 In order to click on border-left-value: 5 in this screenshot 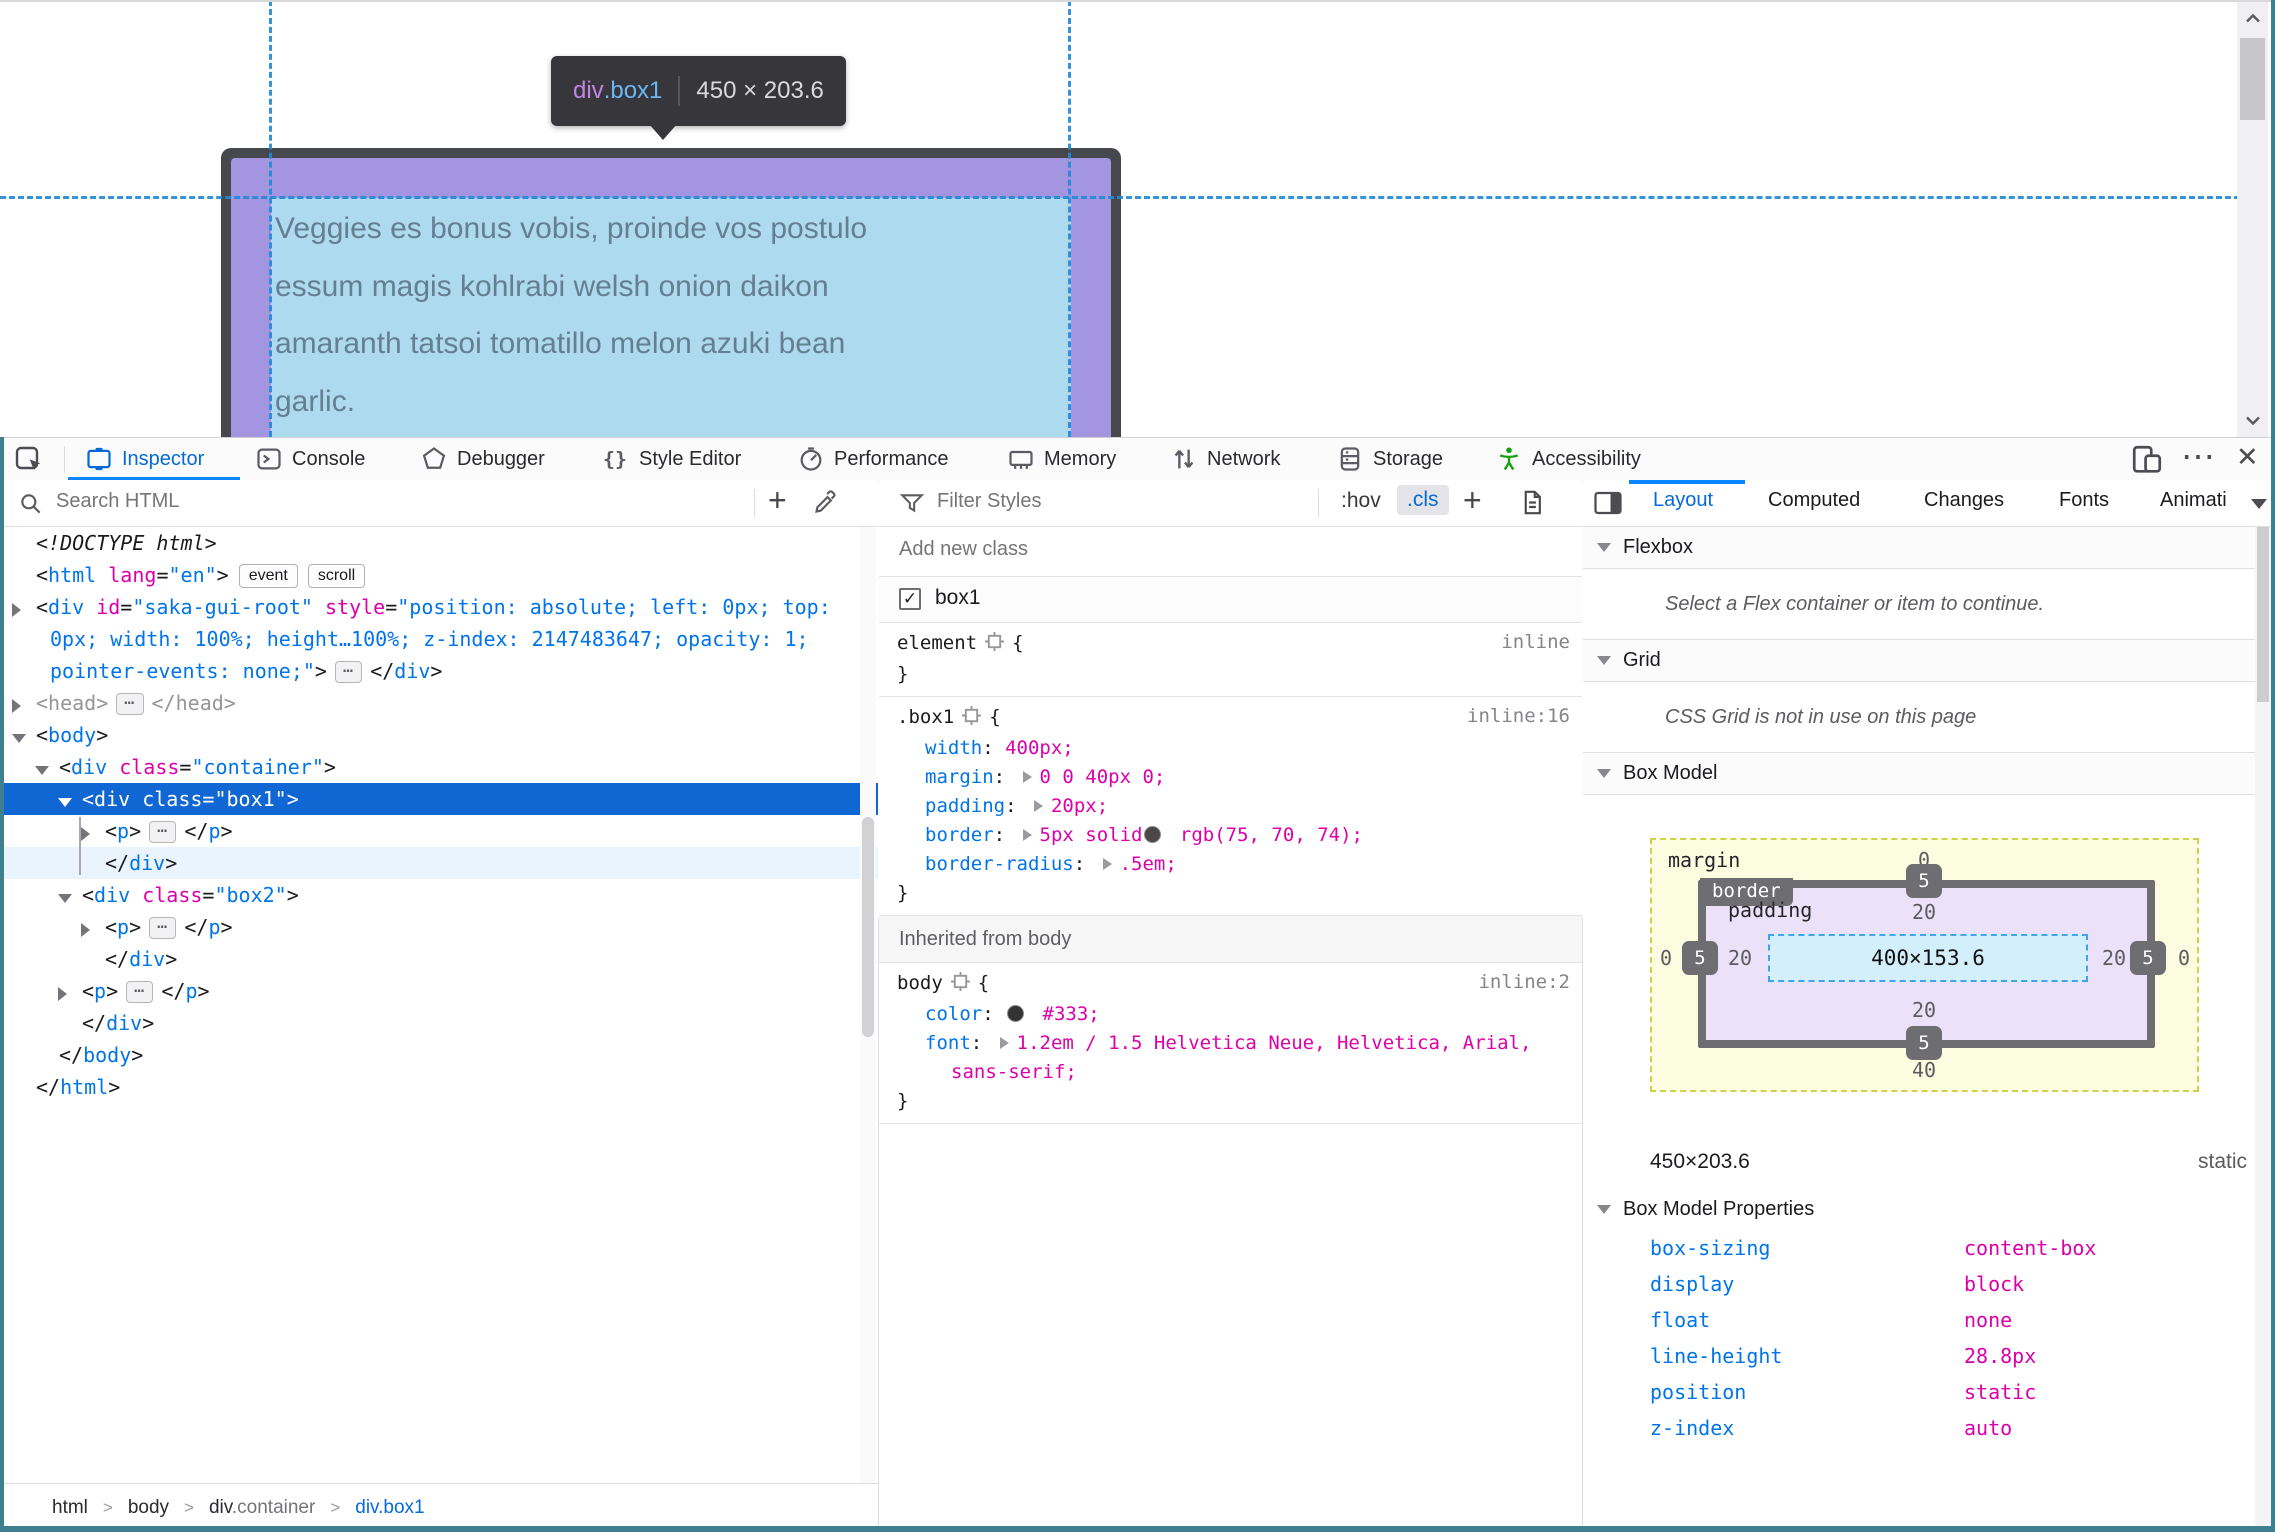, I will do `click(1700, 958)`.